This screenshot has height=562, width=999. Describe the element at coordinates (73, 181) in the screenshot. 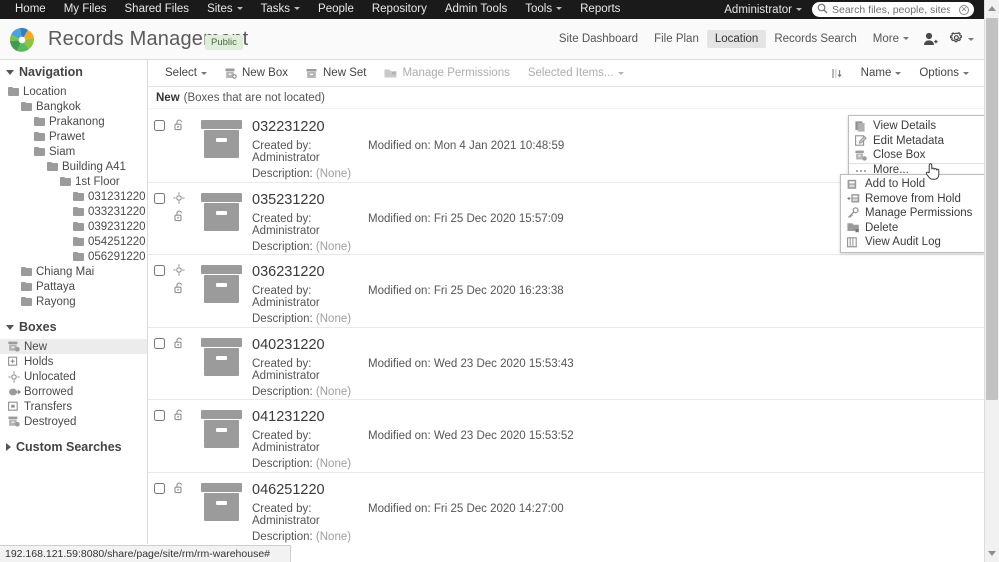

I see `tree-item-1st-floor: 1st Floor` at that location.